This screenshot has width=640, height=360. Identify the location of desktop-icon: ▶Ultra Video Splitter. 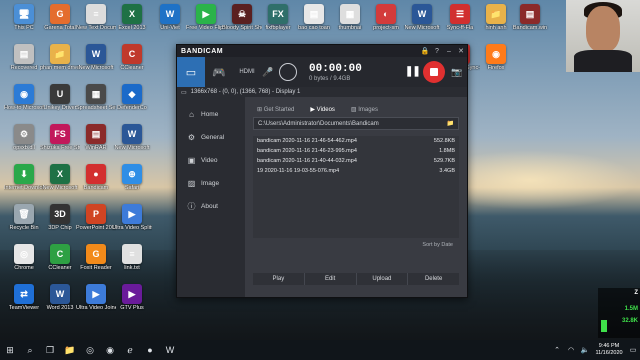
(132, 217).